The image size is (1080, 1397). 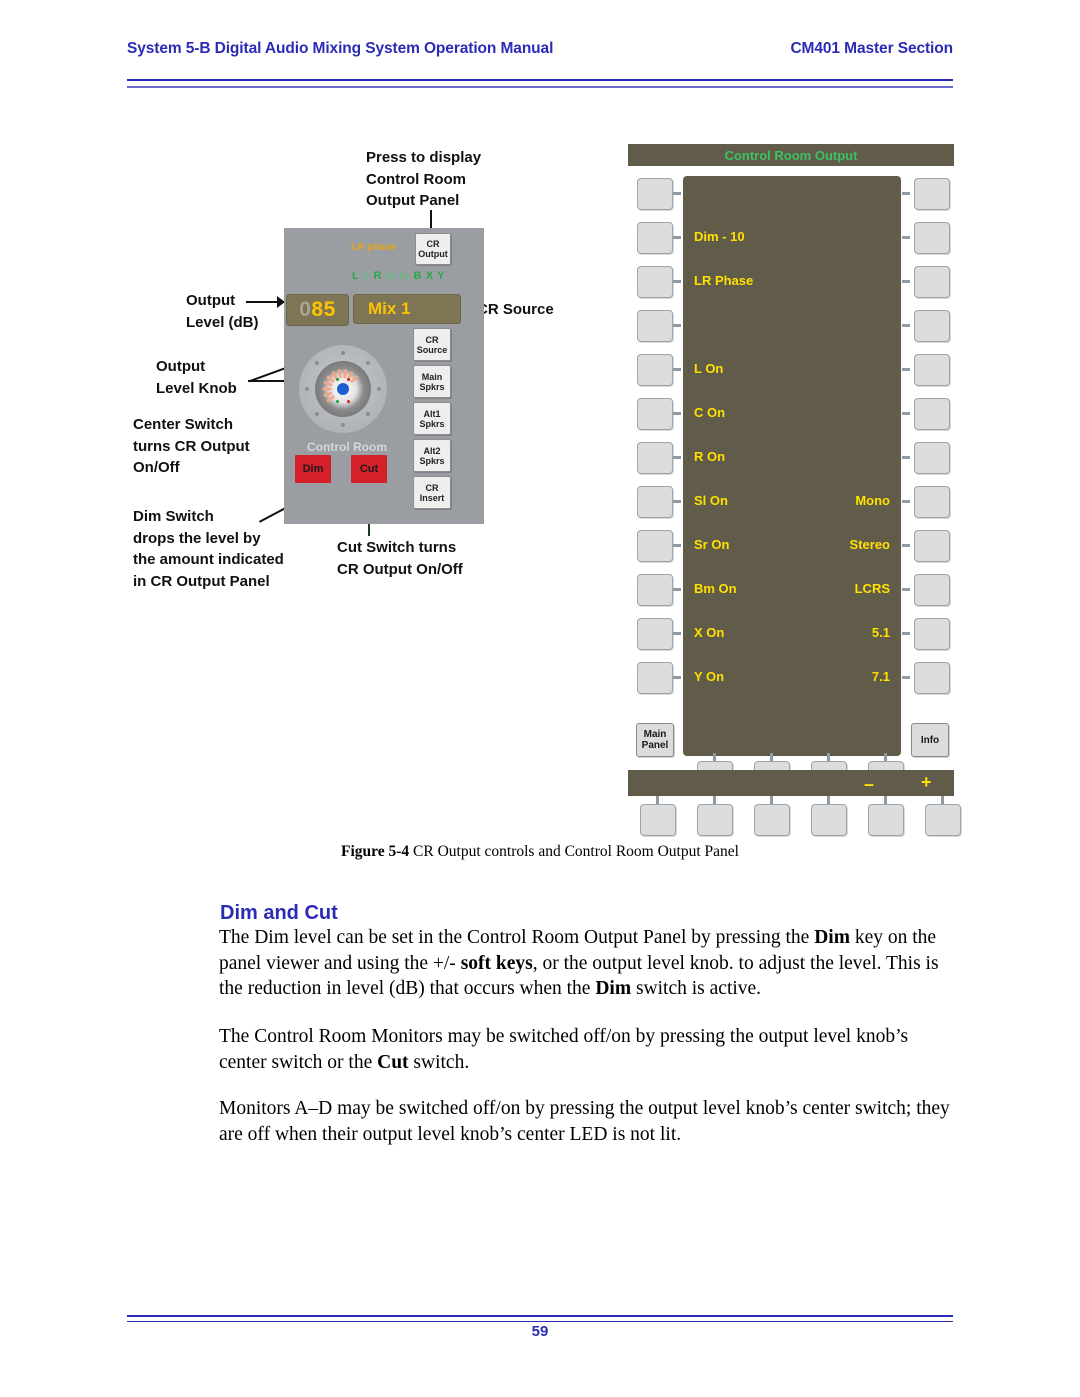 What do you see at coordinates (398, 276) in the screenshot?
I see `channel-led-row: L C R Sl Sr B X Y` at bounding box center [398, 276].